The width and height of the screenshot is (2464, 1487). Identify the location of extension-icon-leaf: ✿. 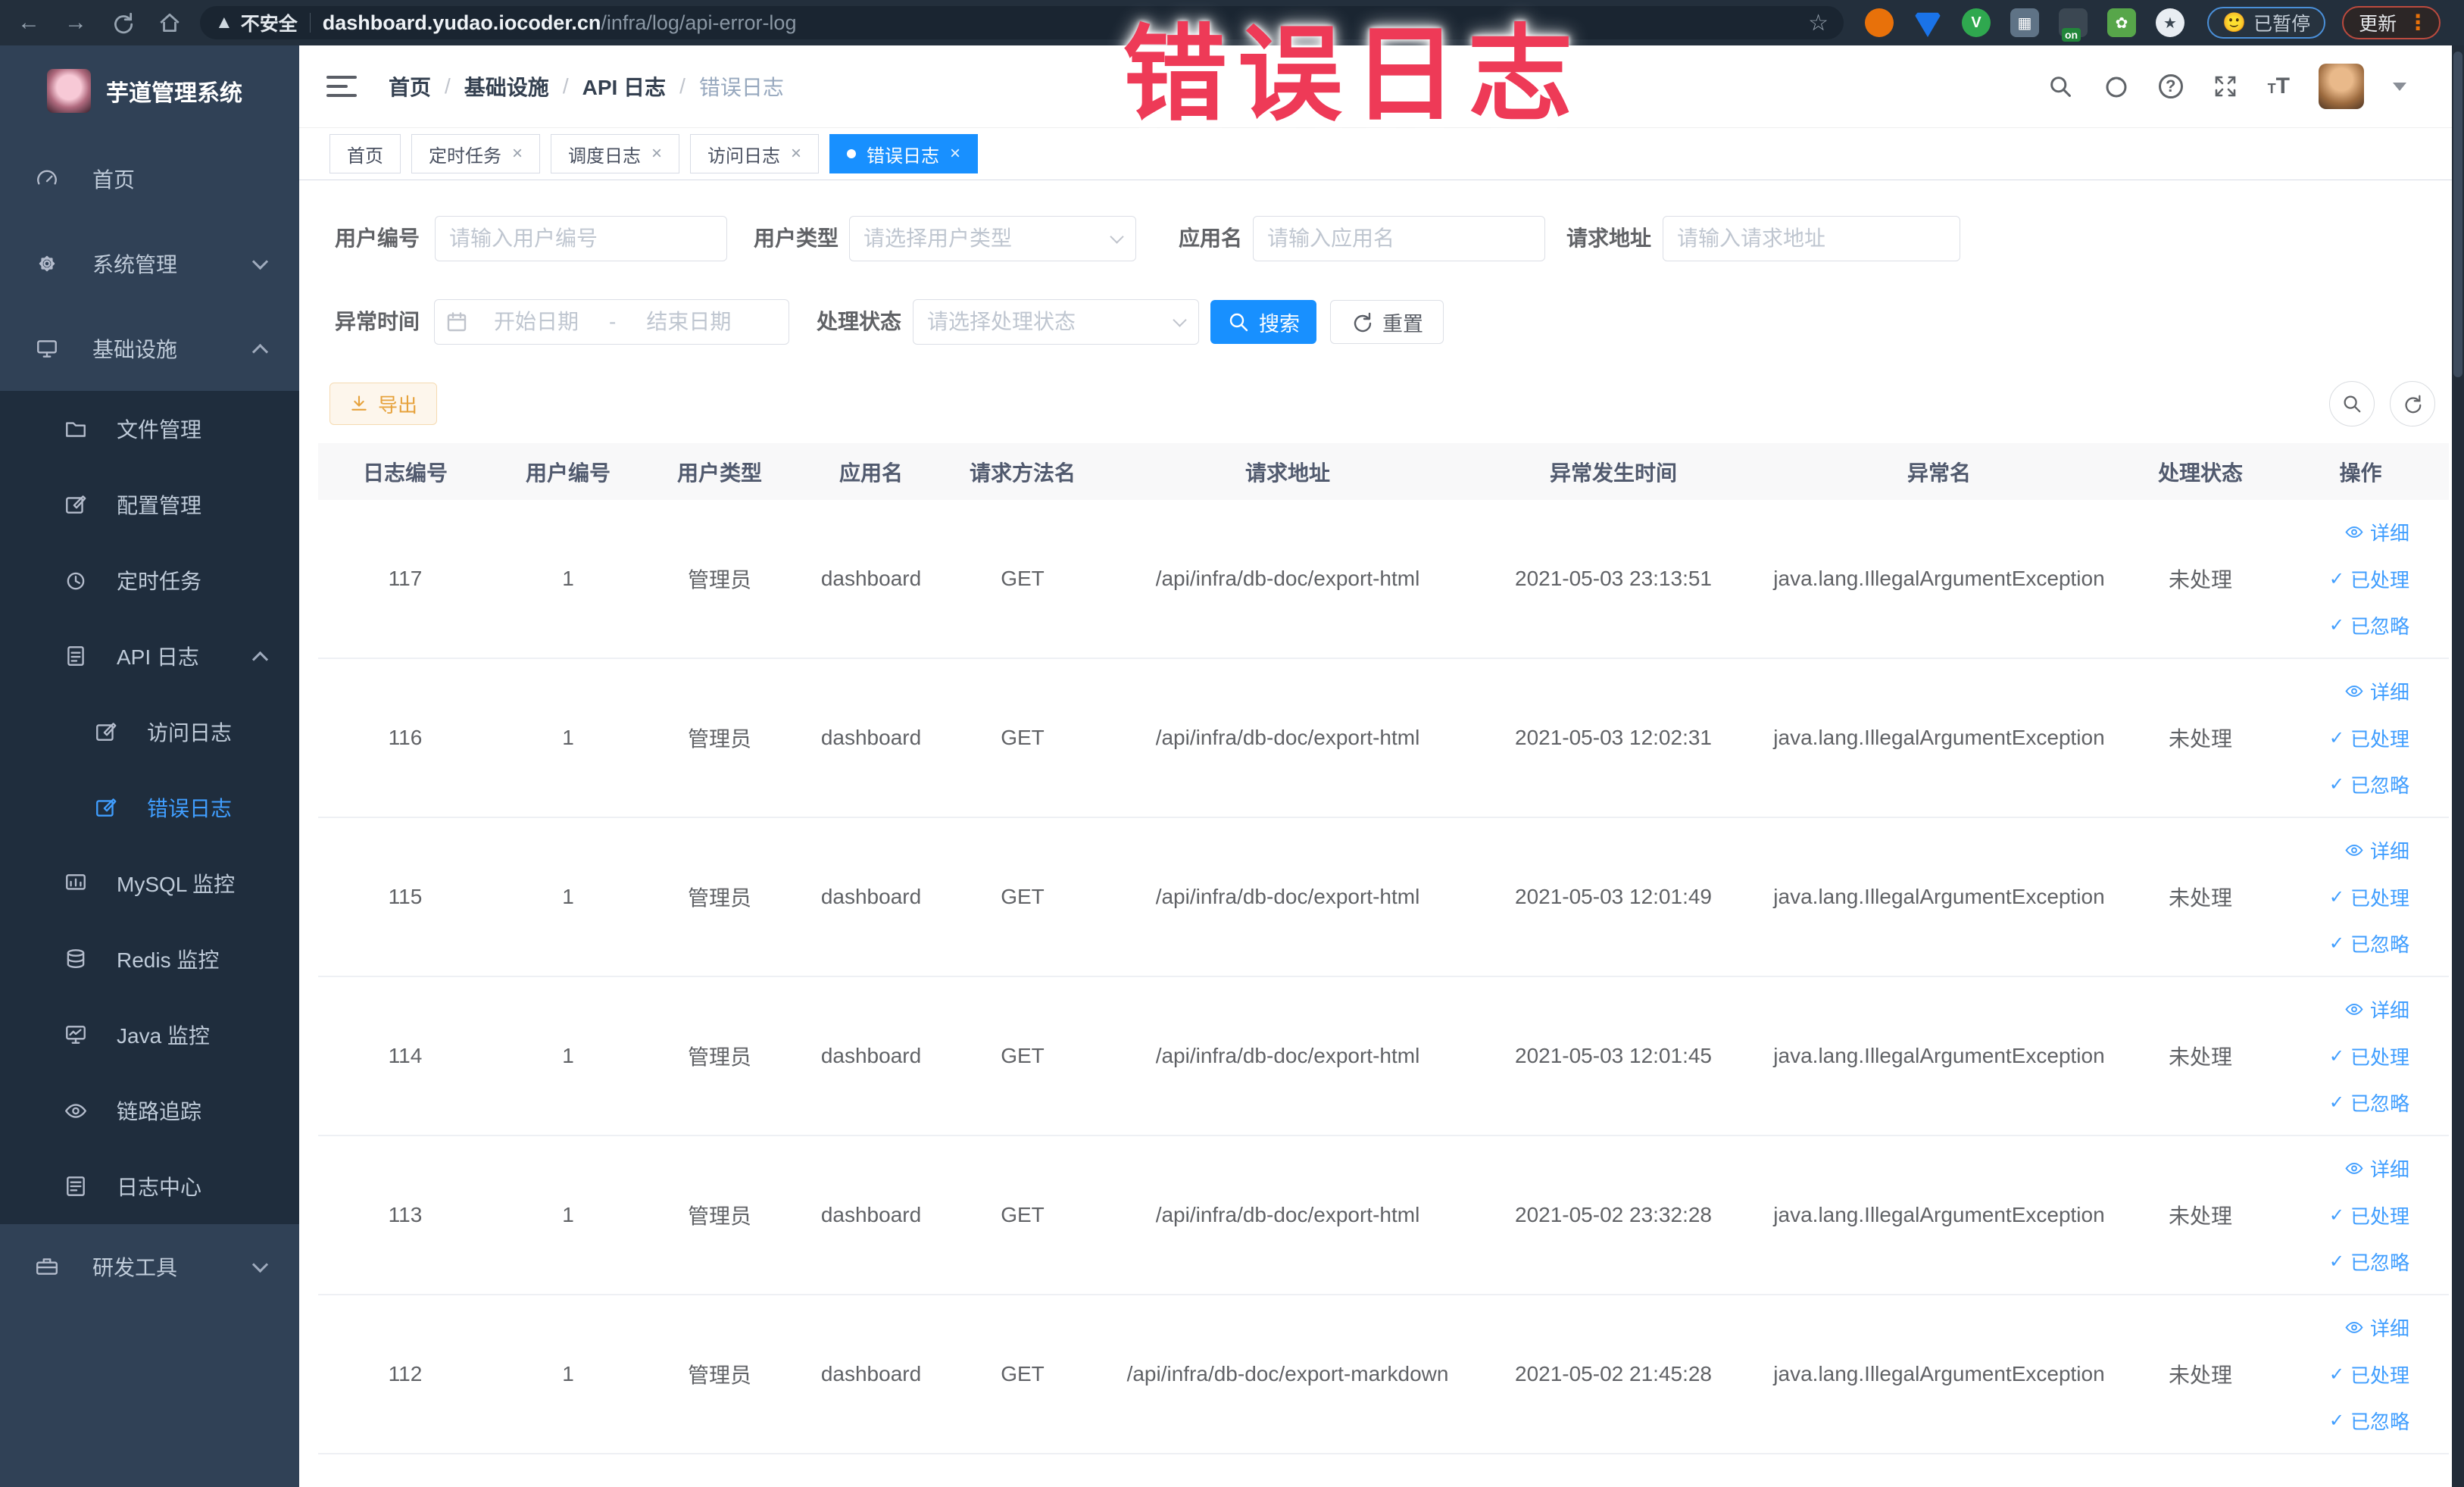
(2121, 22).